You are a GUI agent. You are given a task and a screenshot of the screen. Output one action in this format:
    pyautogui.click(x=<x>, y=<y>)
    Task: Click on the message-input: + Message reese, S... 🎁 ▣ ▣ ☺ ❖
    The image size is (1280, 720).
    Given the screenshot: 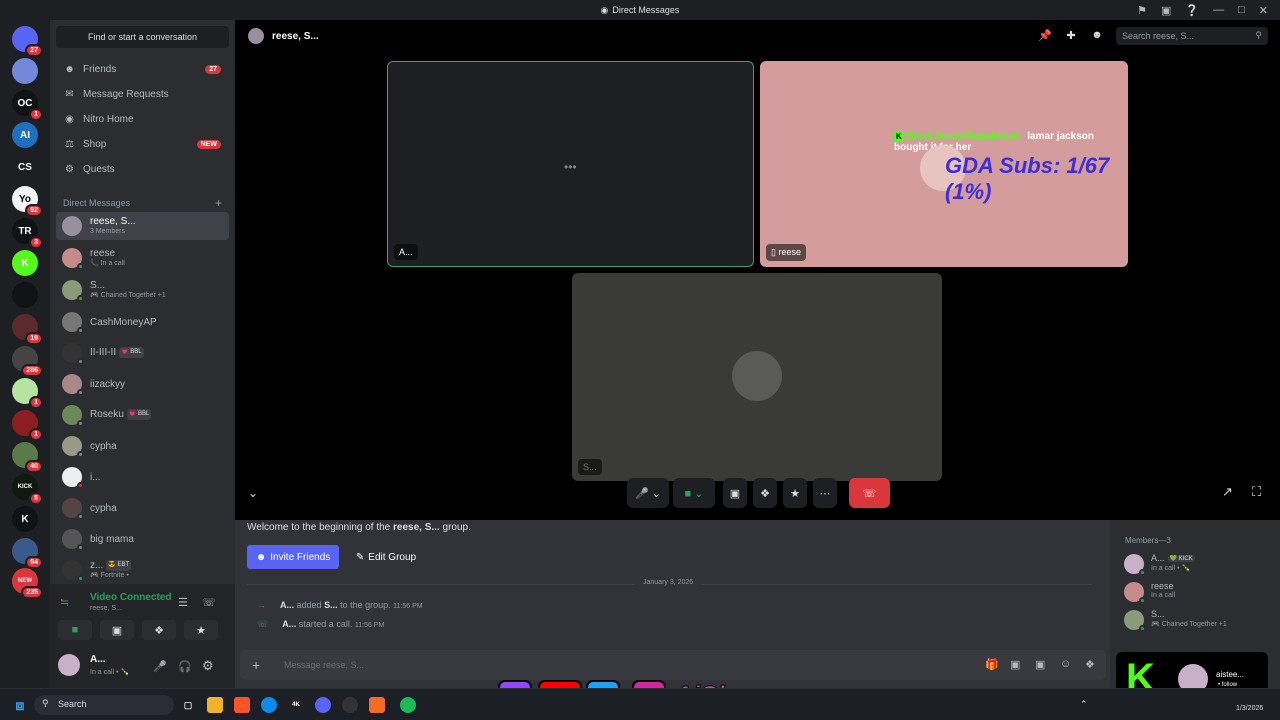 What is the action you would take?
    pyautogui.click(x=673, y=665)
    